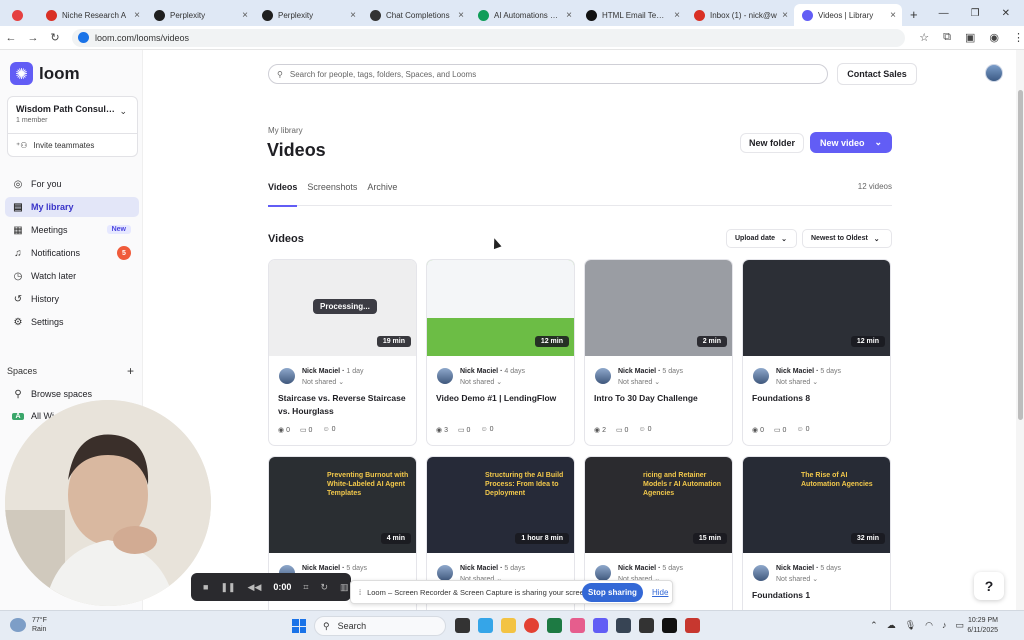 The width and height of the screenshot is (1024, 640). What do you see at coordinates (72, 184) in the screenshot?
I see `sidebar-item-for-you: ◎ For you` at bounding box center [72, 184].